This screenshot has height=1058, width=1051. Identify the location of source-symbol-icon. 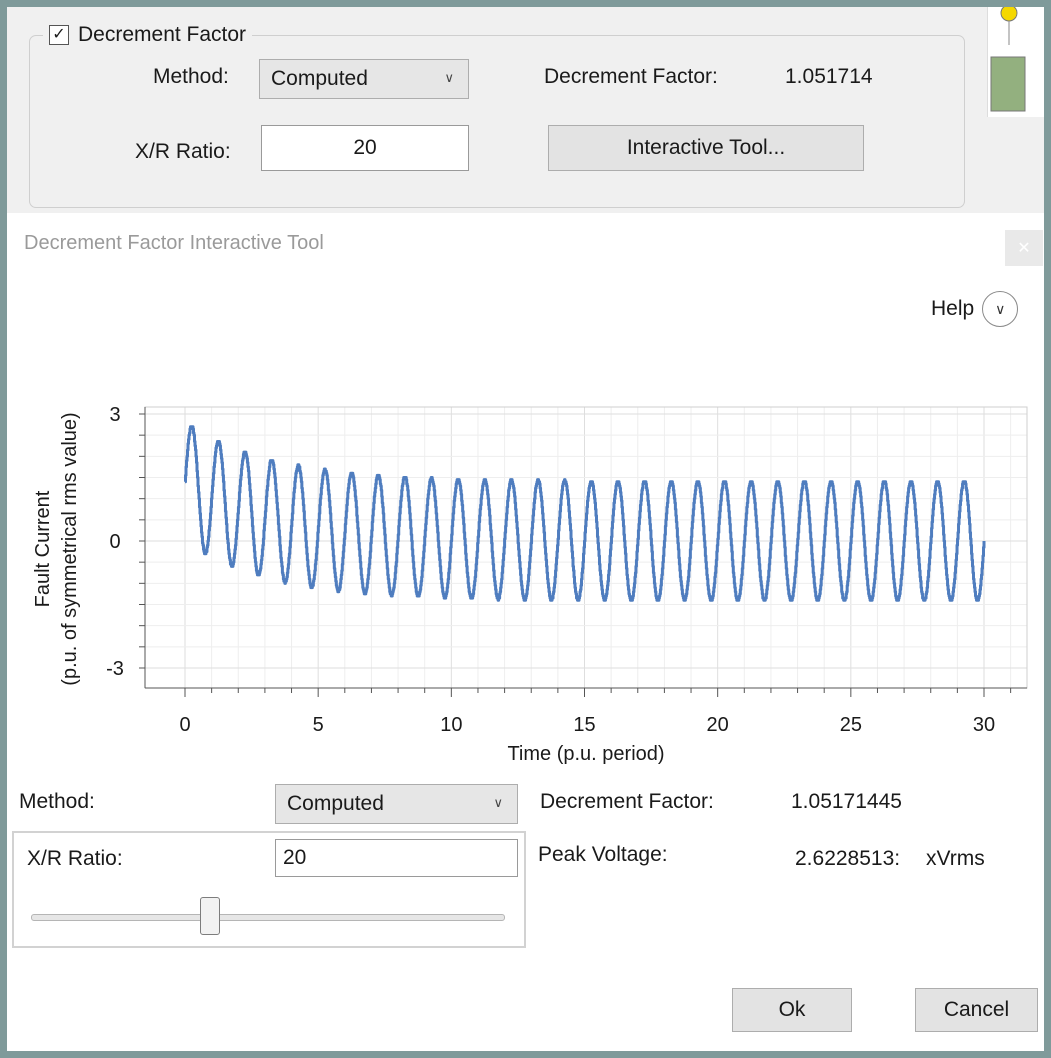
(1009, 14).